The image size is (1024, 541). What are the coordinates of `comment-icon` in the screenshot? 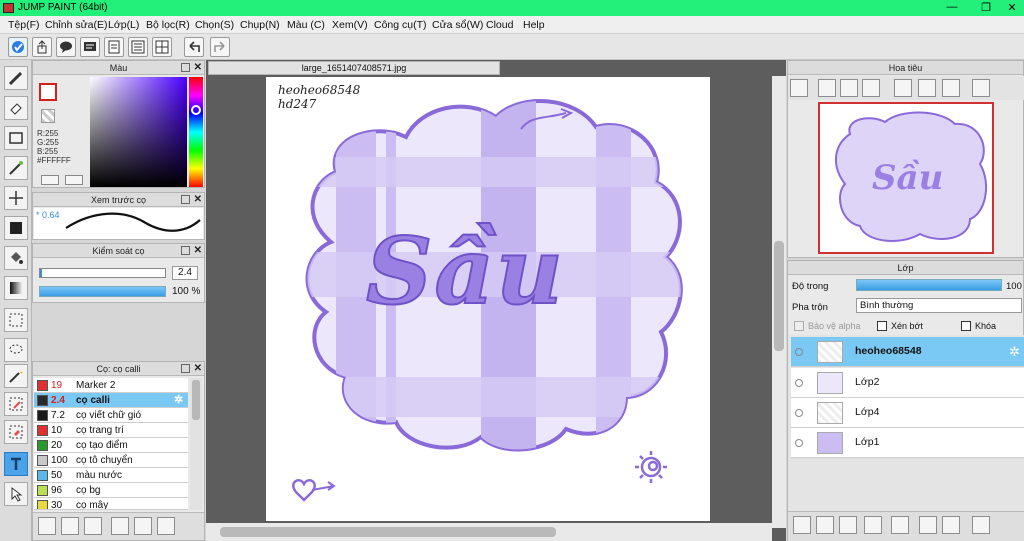 It's located at (66, 47).